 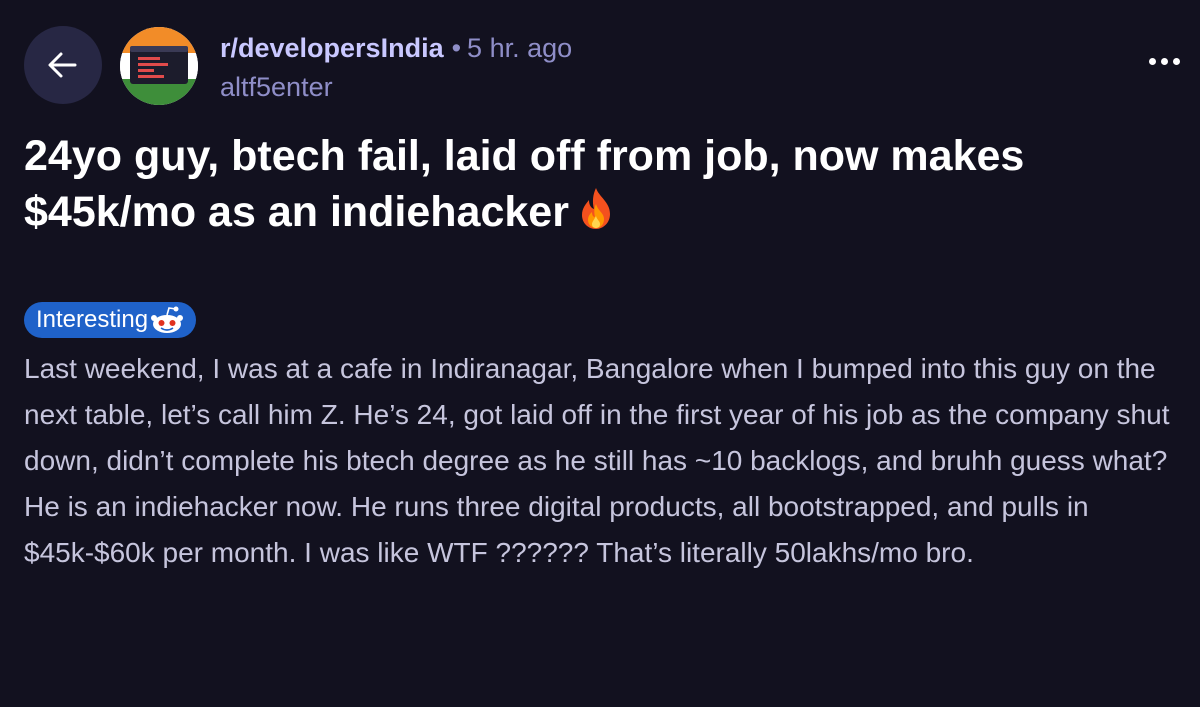 I want to click on author-link: altf5enter, so click(x=276, y=87).